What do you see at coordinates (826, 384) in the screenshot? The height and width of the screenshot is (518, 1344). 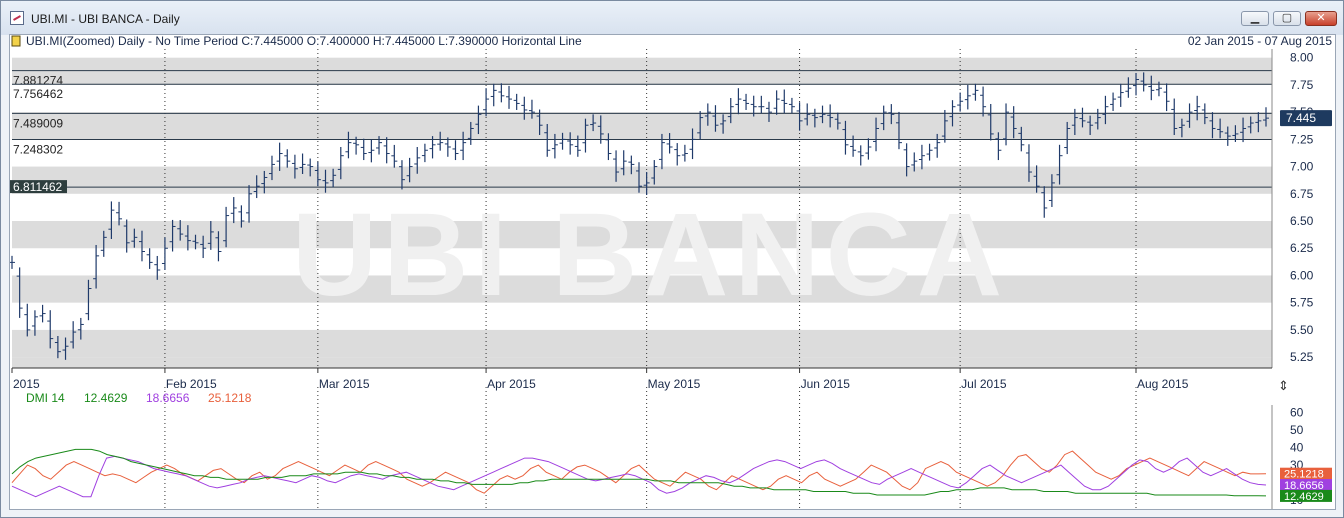 I see `x-axis-label: Jun 2015` at bounding box center [826, 384].